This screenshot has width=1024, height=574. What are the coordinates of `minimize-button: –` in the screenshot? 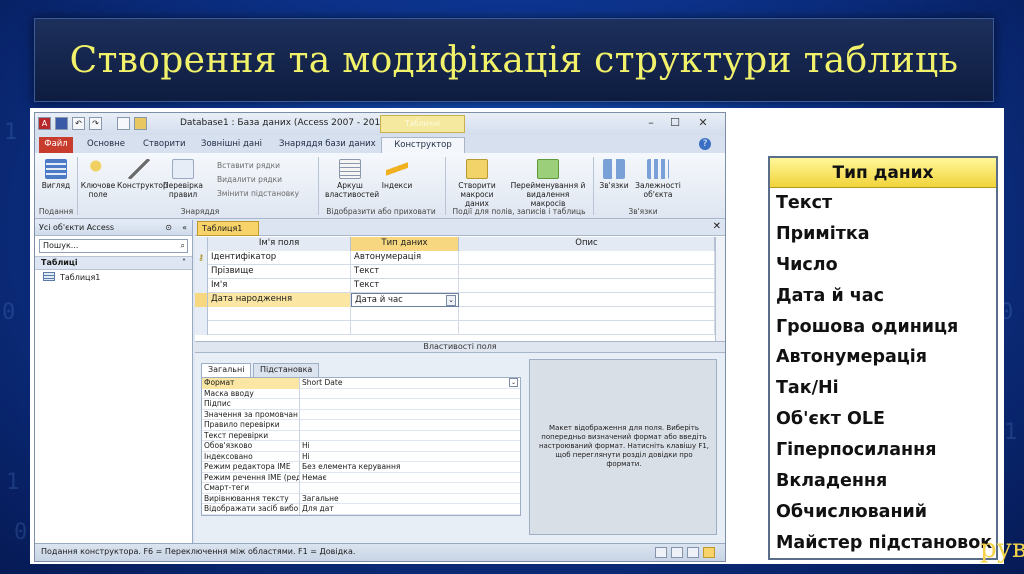 It's located at (651, 123).